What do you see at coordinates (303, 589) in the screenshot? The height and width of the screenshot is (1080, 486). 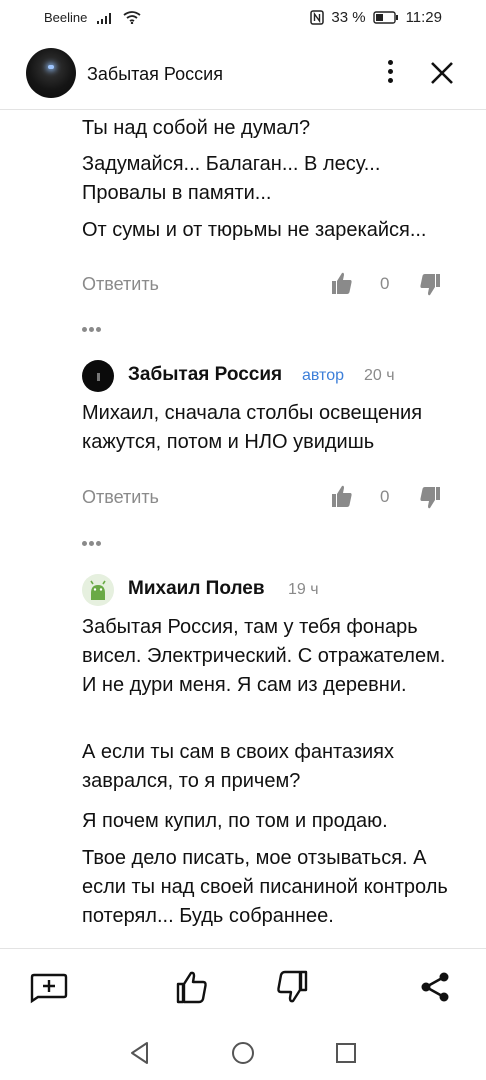 I see `comment-time: 19 ч` at bounding box center [303, 589].